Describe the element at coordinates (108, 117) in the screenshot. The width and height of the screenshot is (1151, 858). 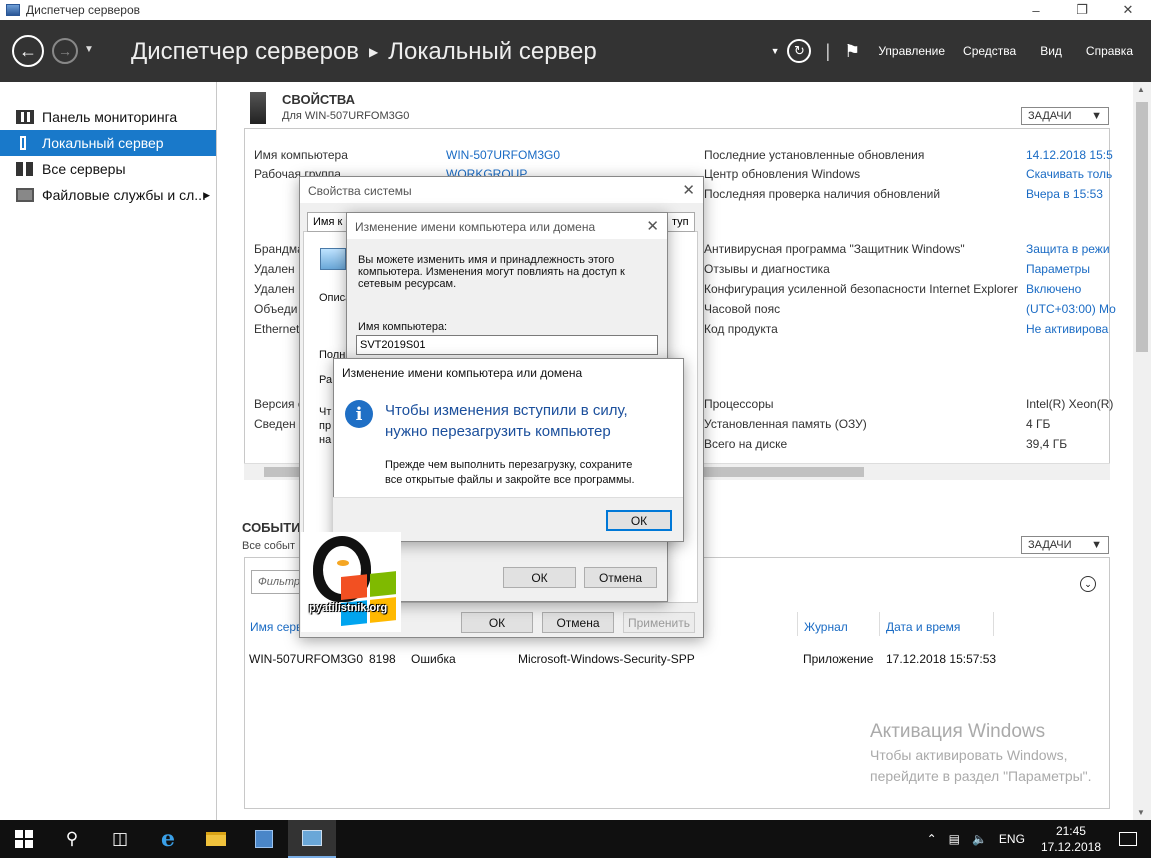
I see `sidebar-item-dashboard: Панель мониторинга` at that location.